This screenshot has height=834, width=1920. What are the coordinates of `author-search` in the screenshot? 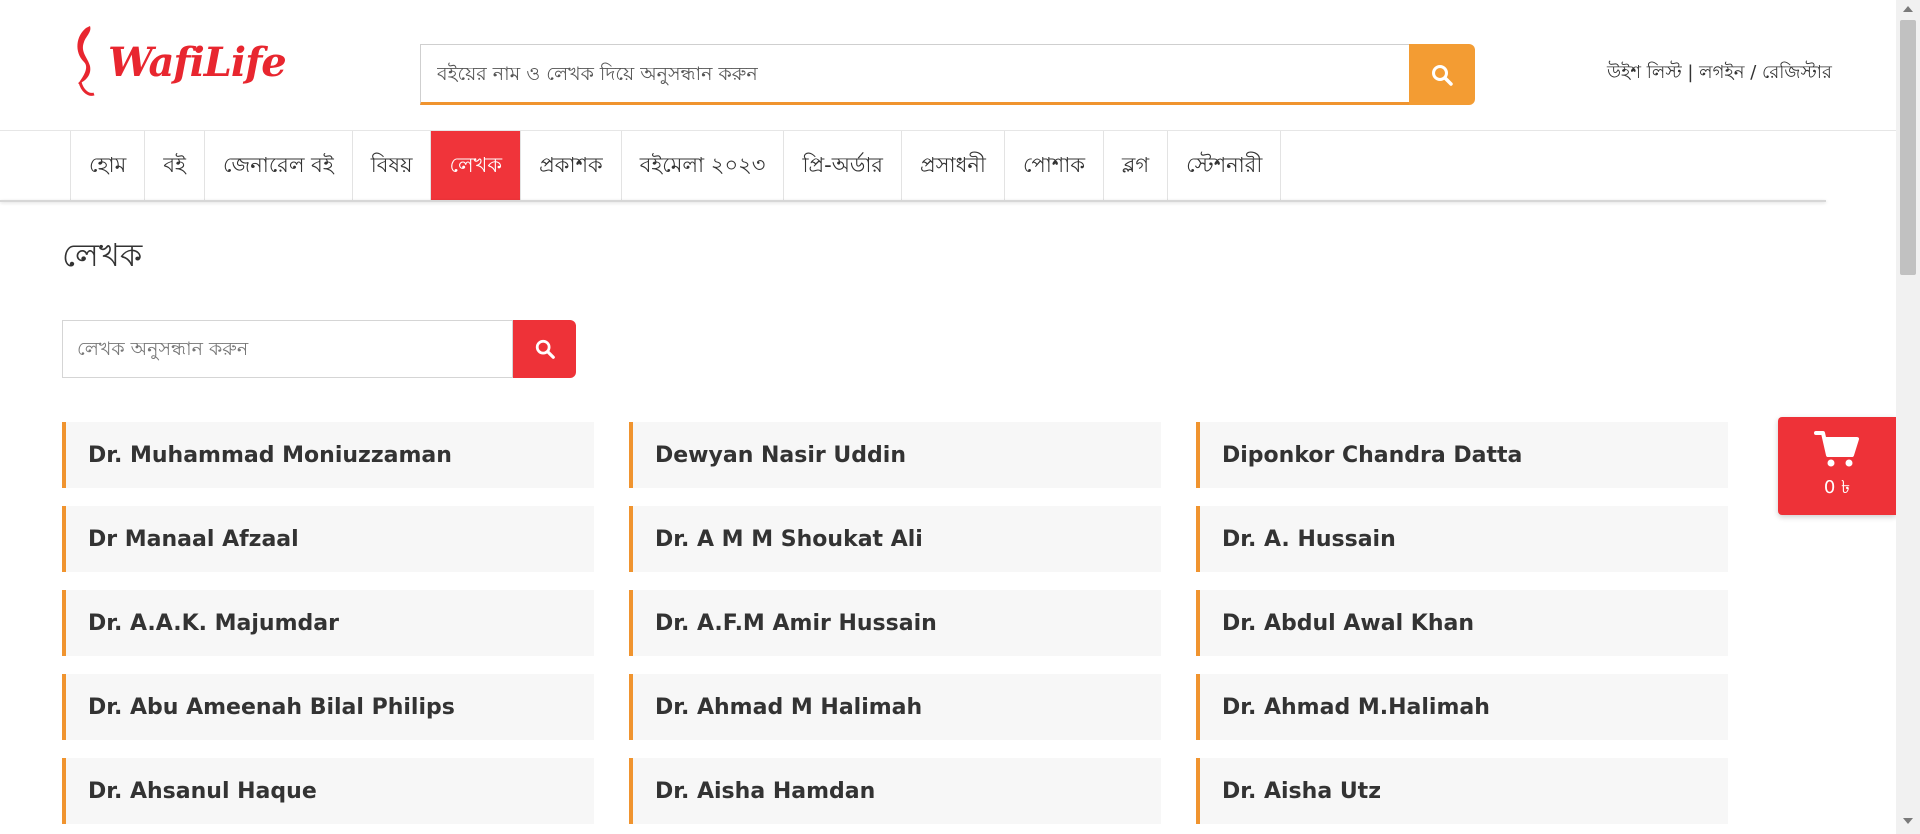 It's located at (319, 349).